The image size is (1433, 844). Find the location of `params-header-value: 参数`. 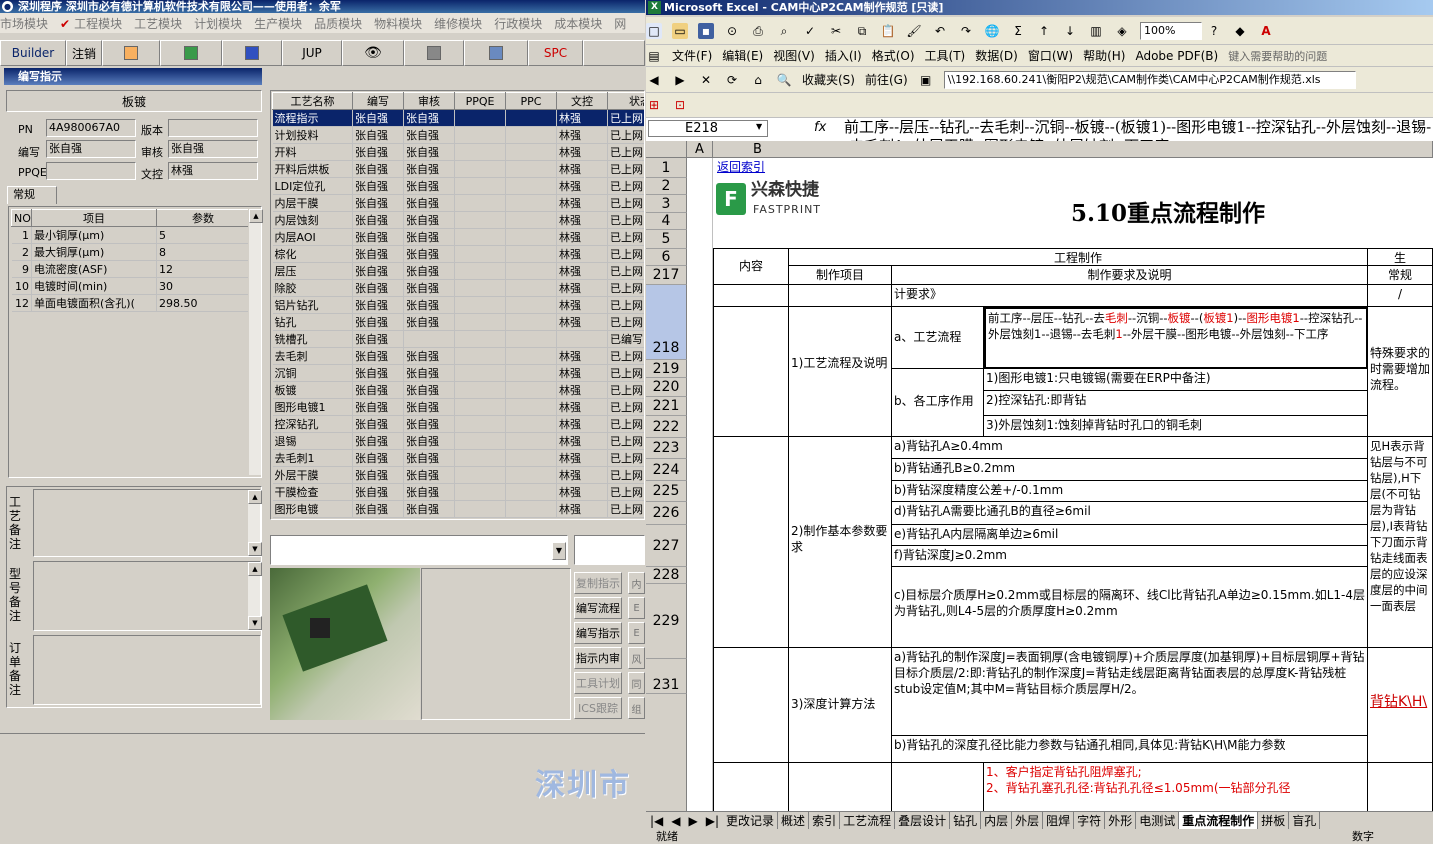

params-header-value: 参数 is located at coordinates (203, 218).